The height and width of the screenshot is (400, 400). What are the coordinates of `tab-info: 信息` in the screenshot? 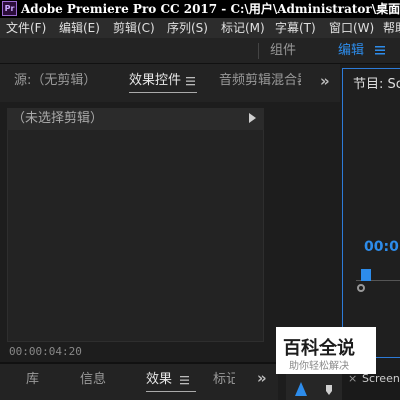 It's located at (93, 380).